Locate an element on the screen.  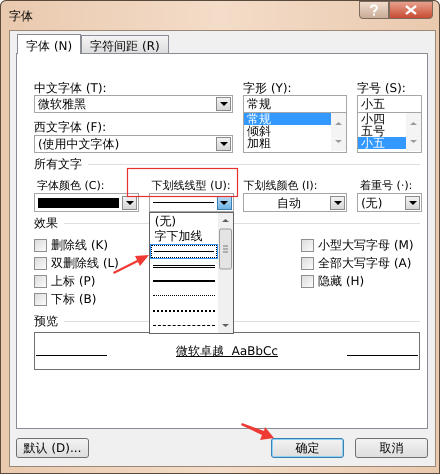
help-icon is located at coordinates (374, 10).